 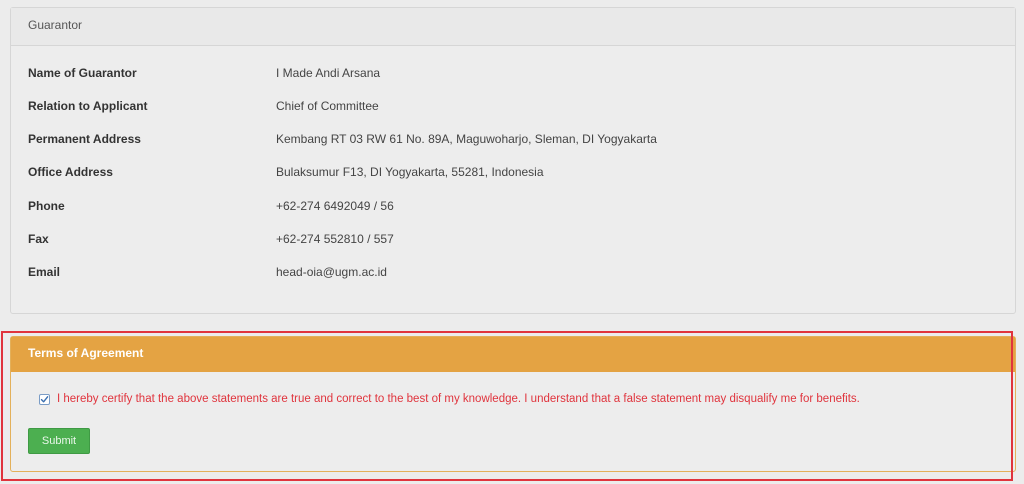 What do you see at coordinates (331, 272) in the screenshot?
I see `email-value: head-oia@ugm.ac.id` at bounding box center [331, 272].